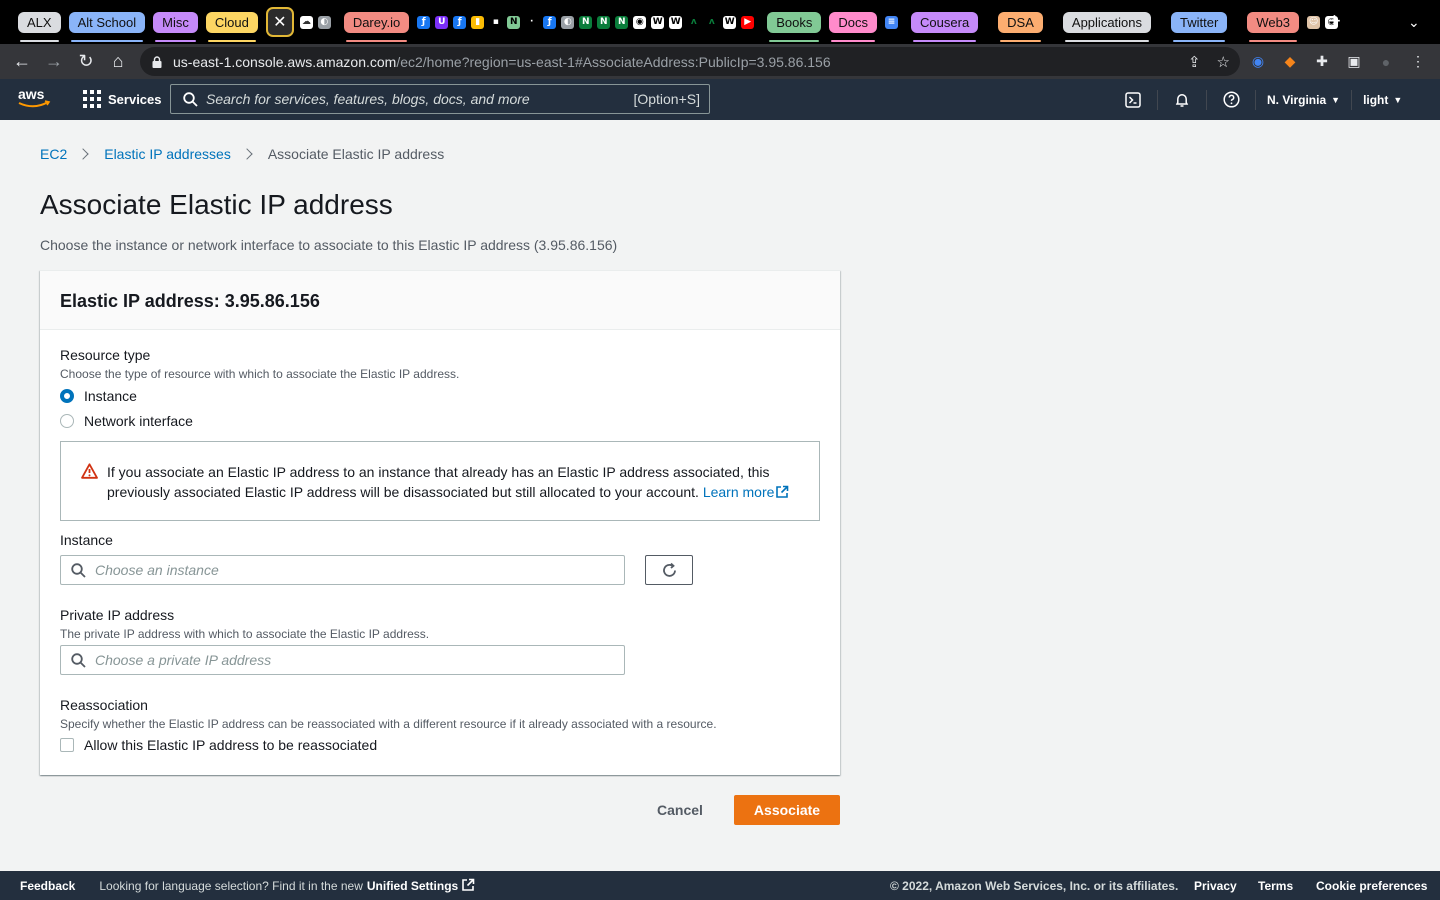 Image resolution: width=1440 pixels, height=900 pixels. I want to click on breadcrumb-ec2: EC2, so click(53, 154).